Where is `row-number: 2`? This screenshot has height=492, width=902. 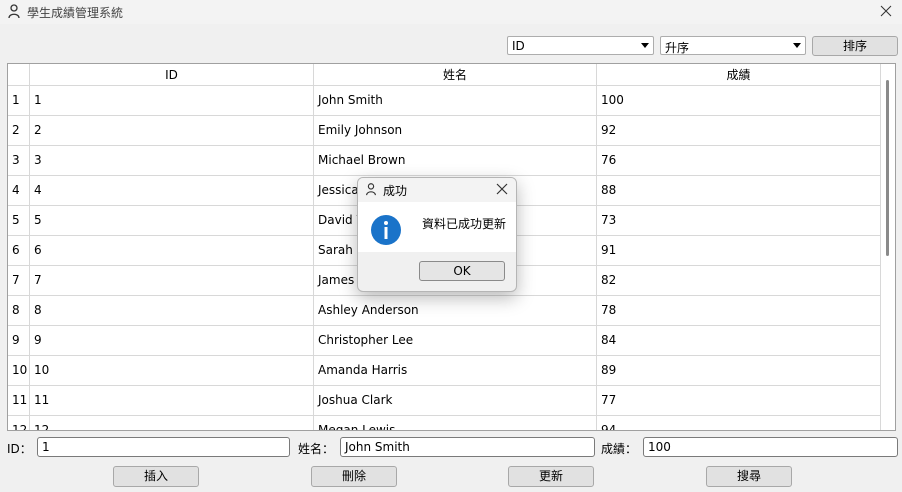
row-number: 2 is located at coordinates (19, 130).